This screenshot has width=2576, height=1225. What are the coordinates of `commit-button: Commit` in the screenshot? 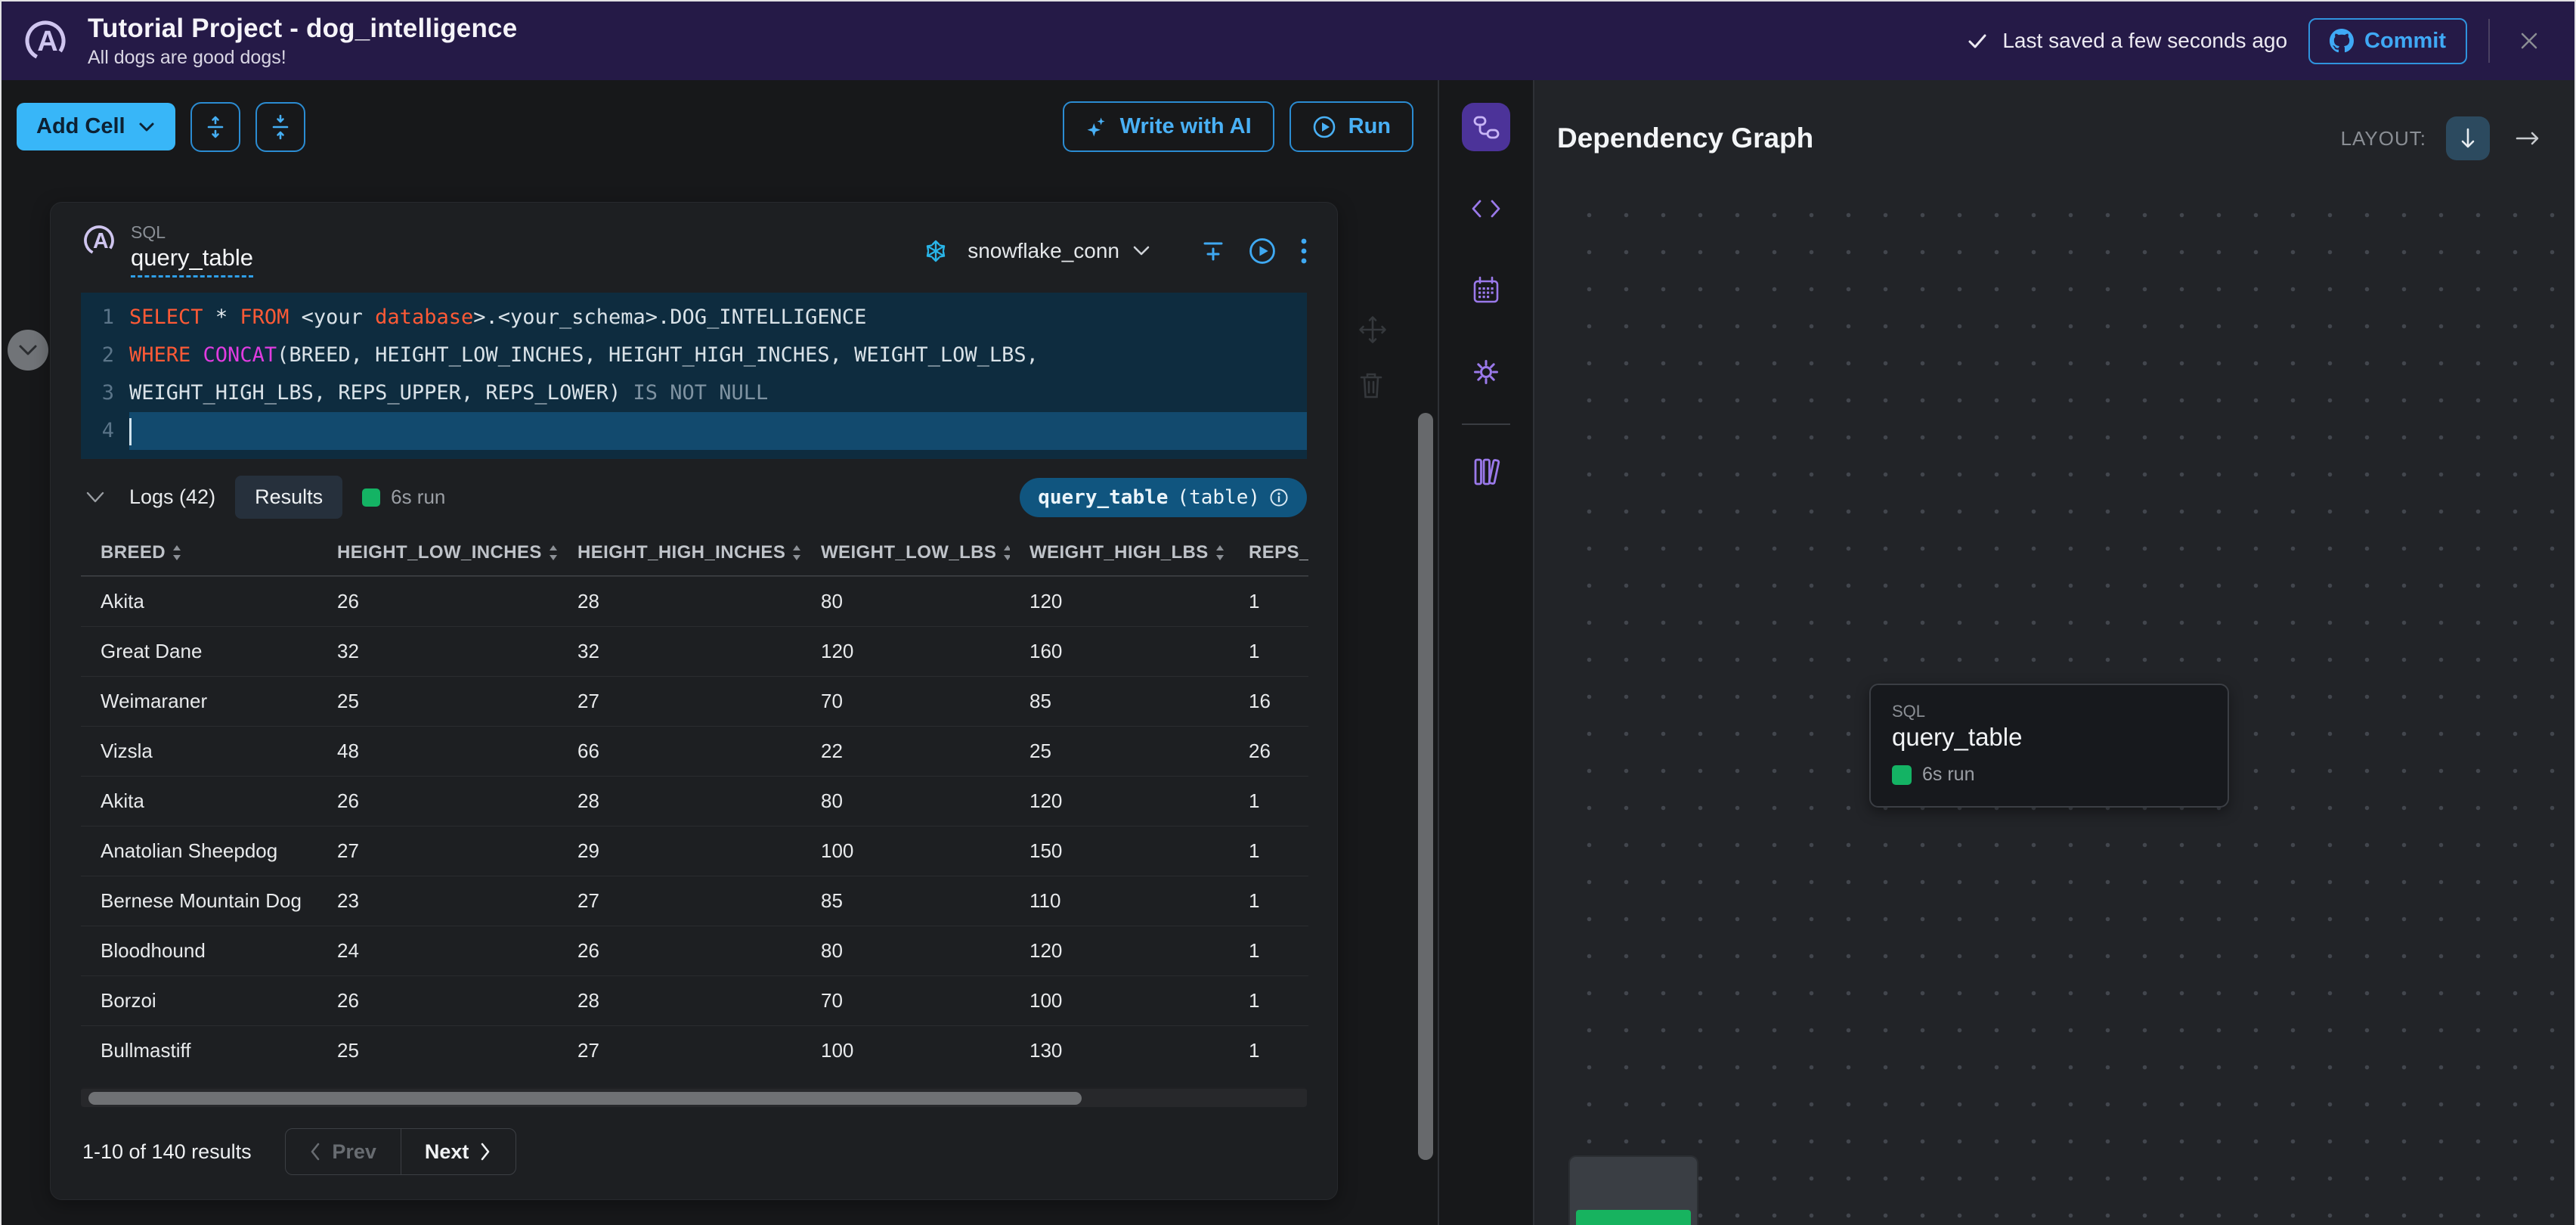 It's located at (2387, 41).